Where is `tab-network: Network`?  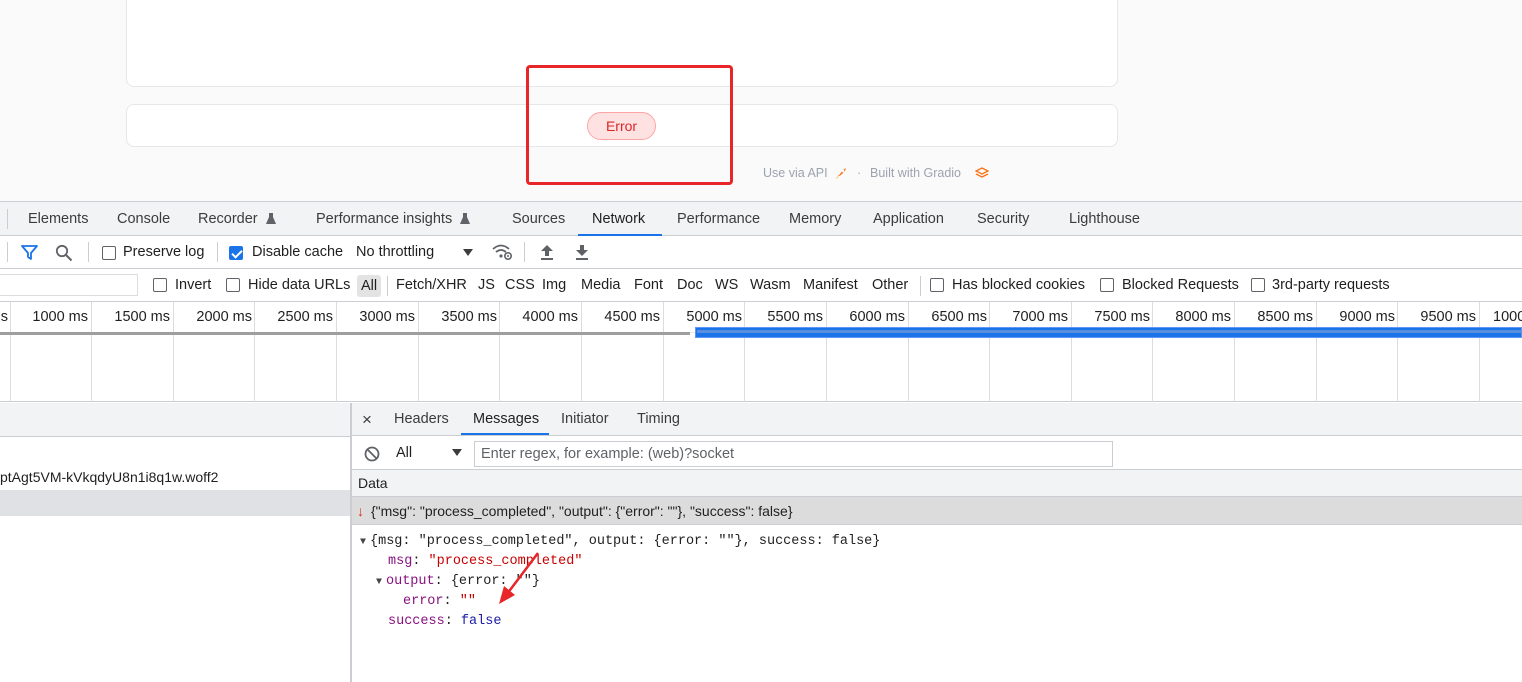
tab-network: Network is located at coordinates (618, 219).